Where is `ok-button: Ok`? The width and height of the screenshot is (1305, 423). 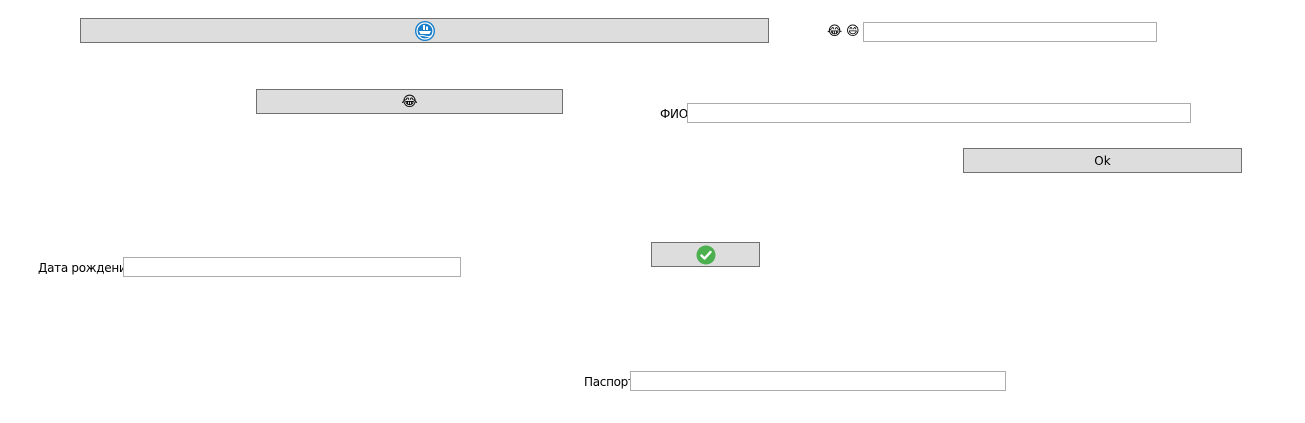
ok-button: Ok is located at coordinates (1102, 160).